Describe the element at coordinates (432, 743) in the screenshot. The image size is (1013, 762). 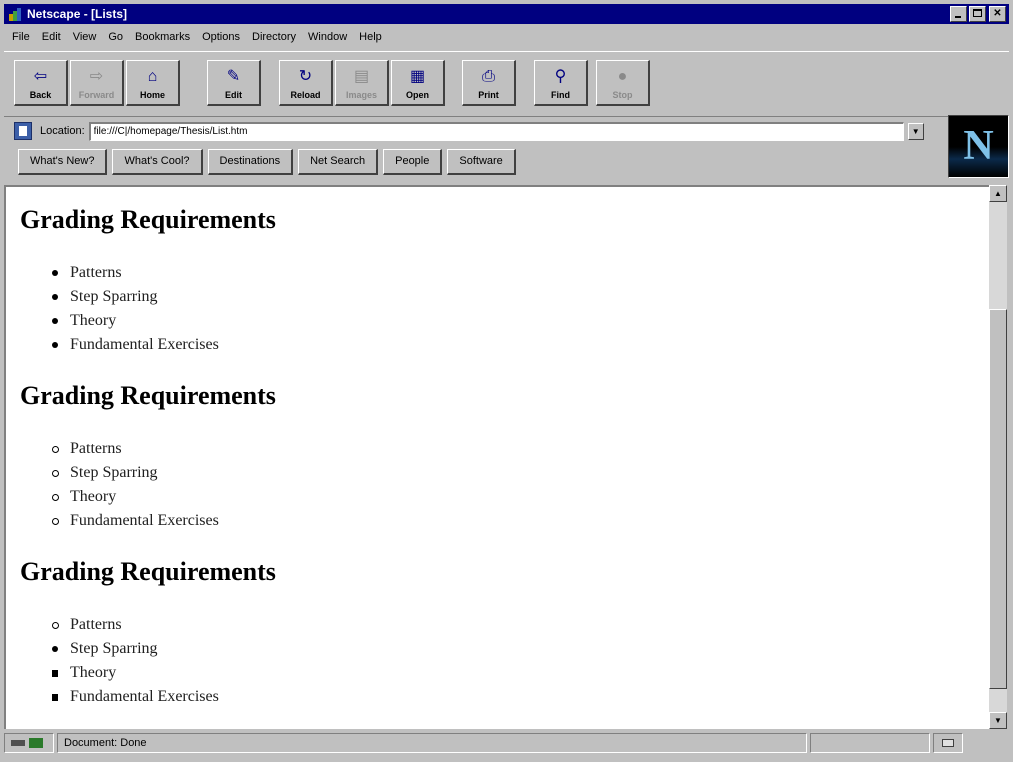
I see `status-text: Document: Done` at that location.